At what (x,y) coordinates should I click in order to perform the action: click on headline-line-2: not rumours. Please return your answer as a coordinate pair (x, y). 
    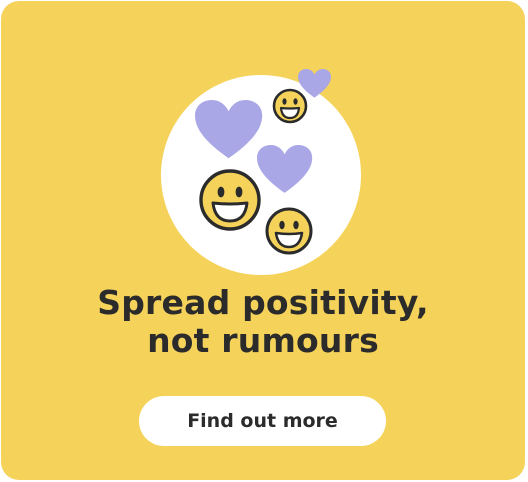
    Looking at the image, I should click on (263, 340).